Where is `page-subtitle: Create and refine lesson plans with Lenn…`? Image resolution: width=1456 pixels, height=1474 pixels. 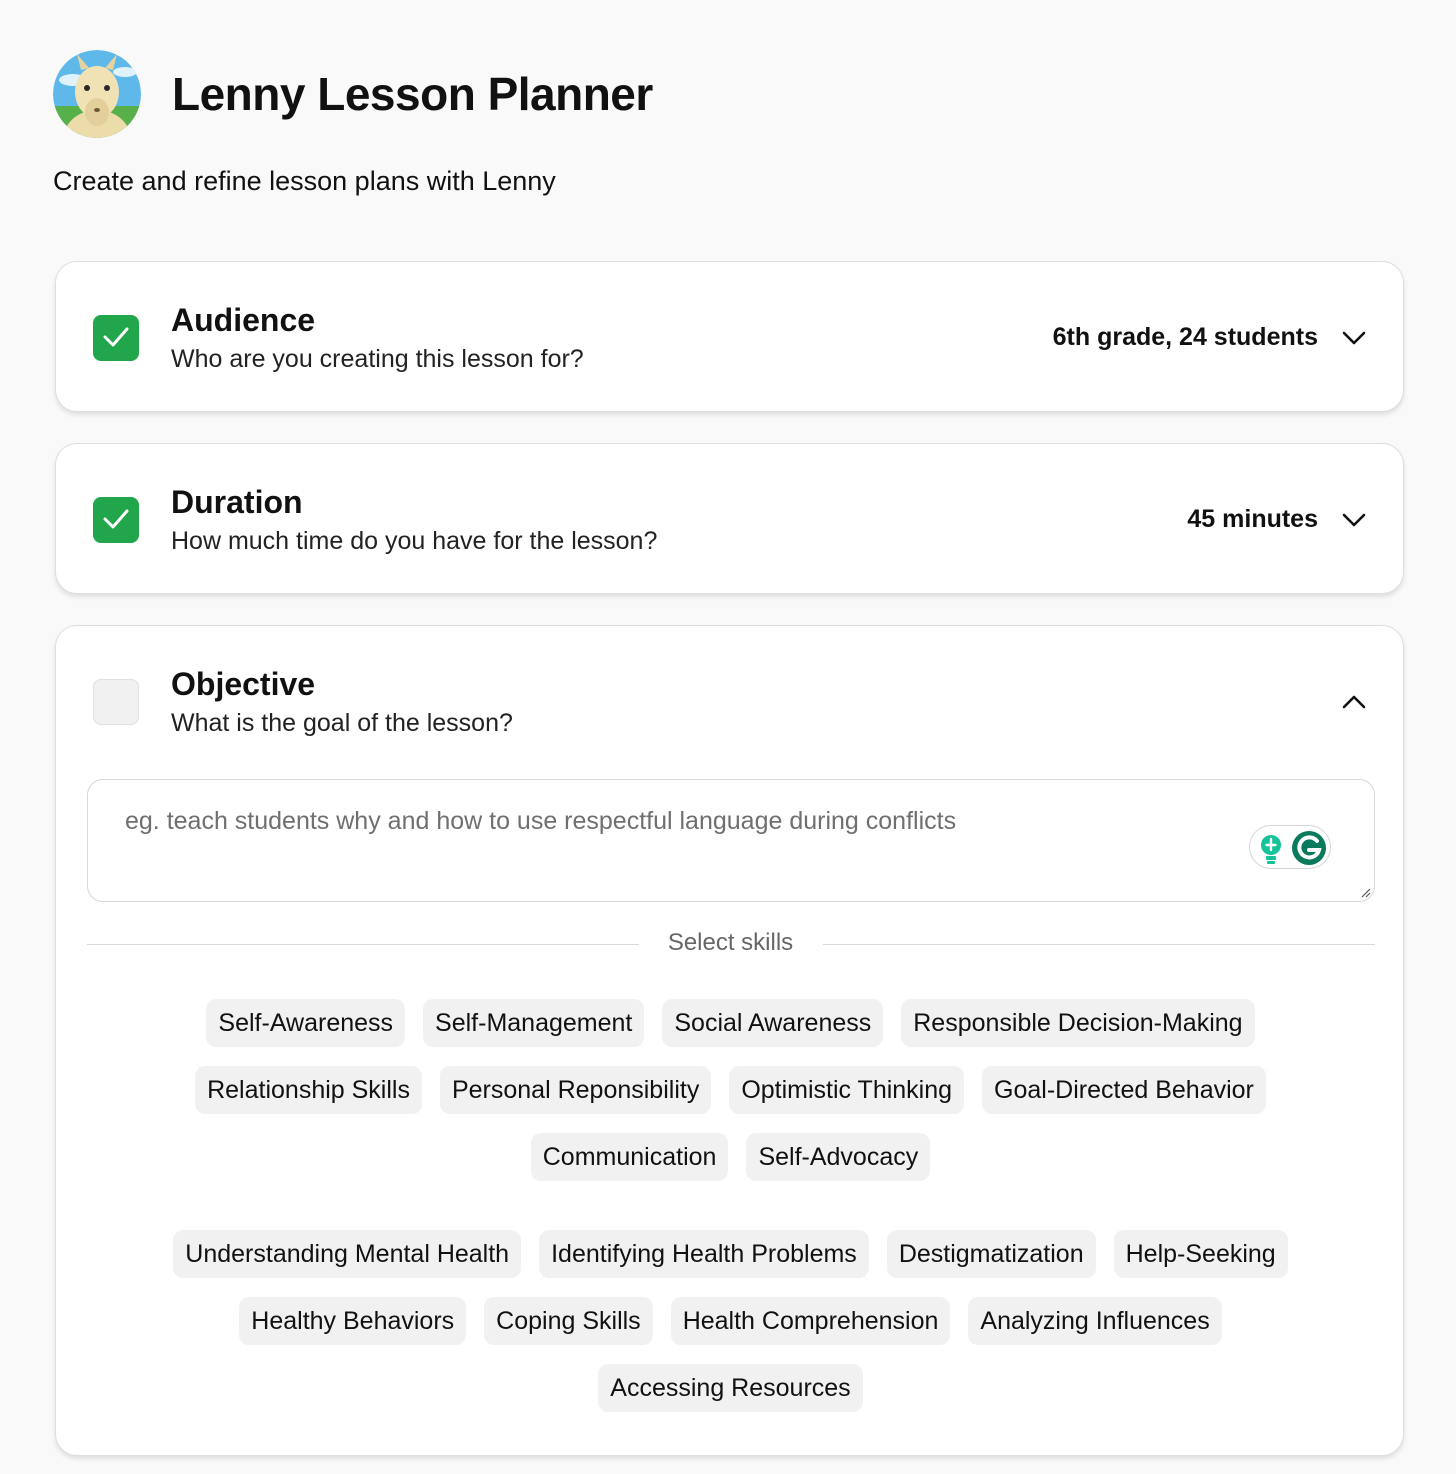
page-subtitle: Create and refine lesson plans with Lenn… is located at coordinates (304, 181).